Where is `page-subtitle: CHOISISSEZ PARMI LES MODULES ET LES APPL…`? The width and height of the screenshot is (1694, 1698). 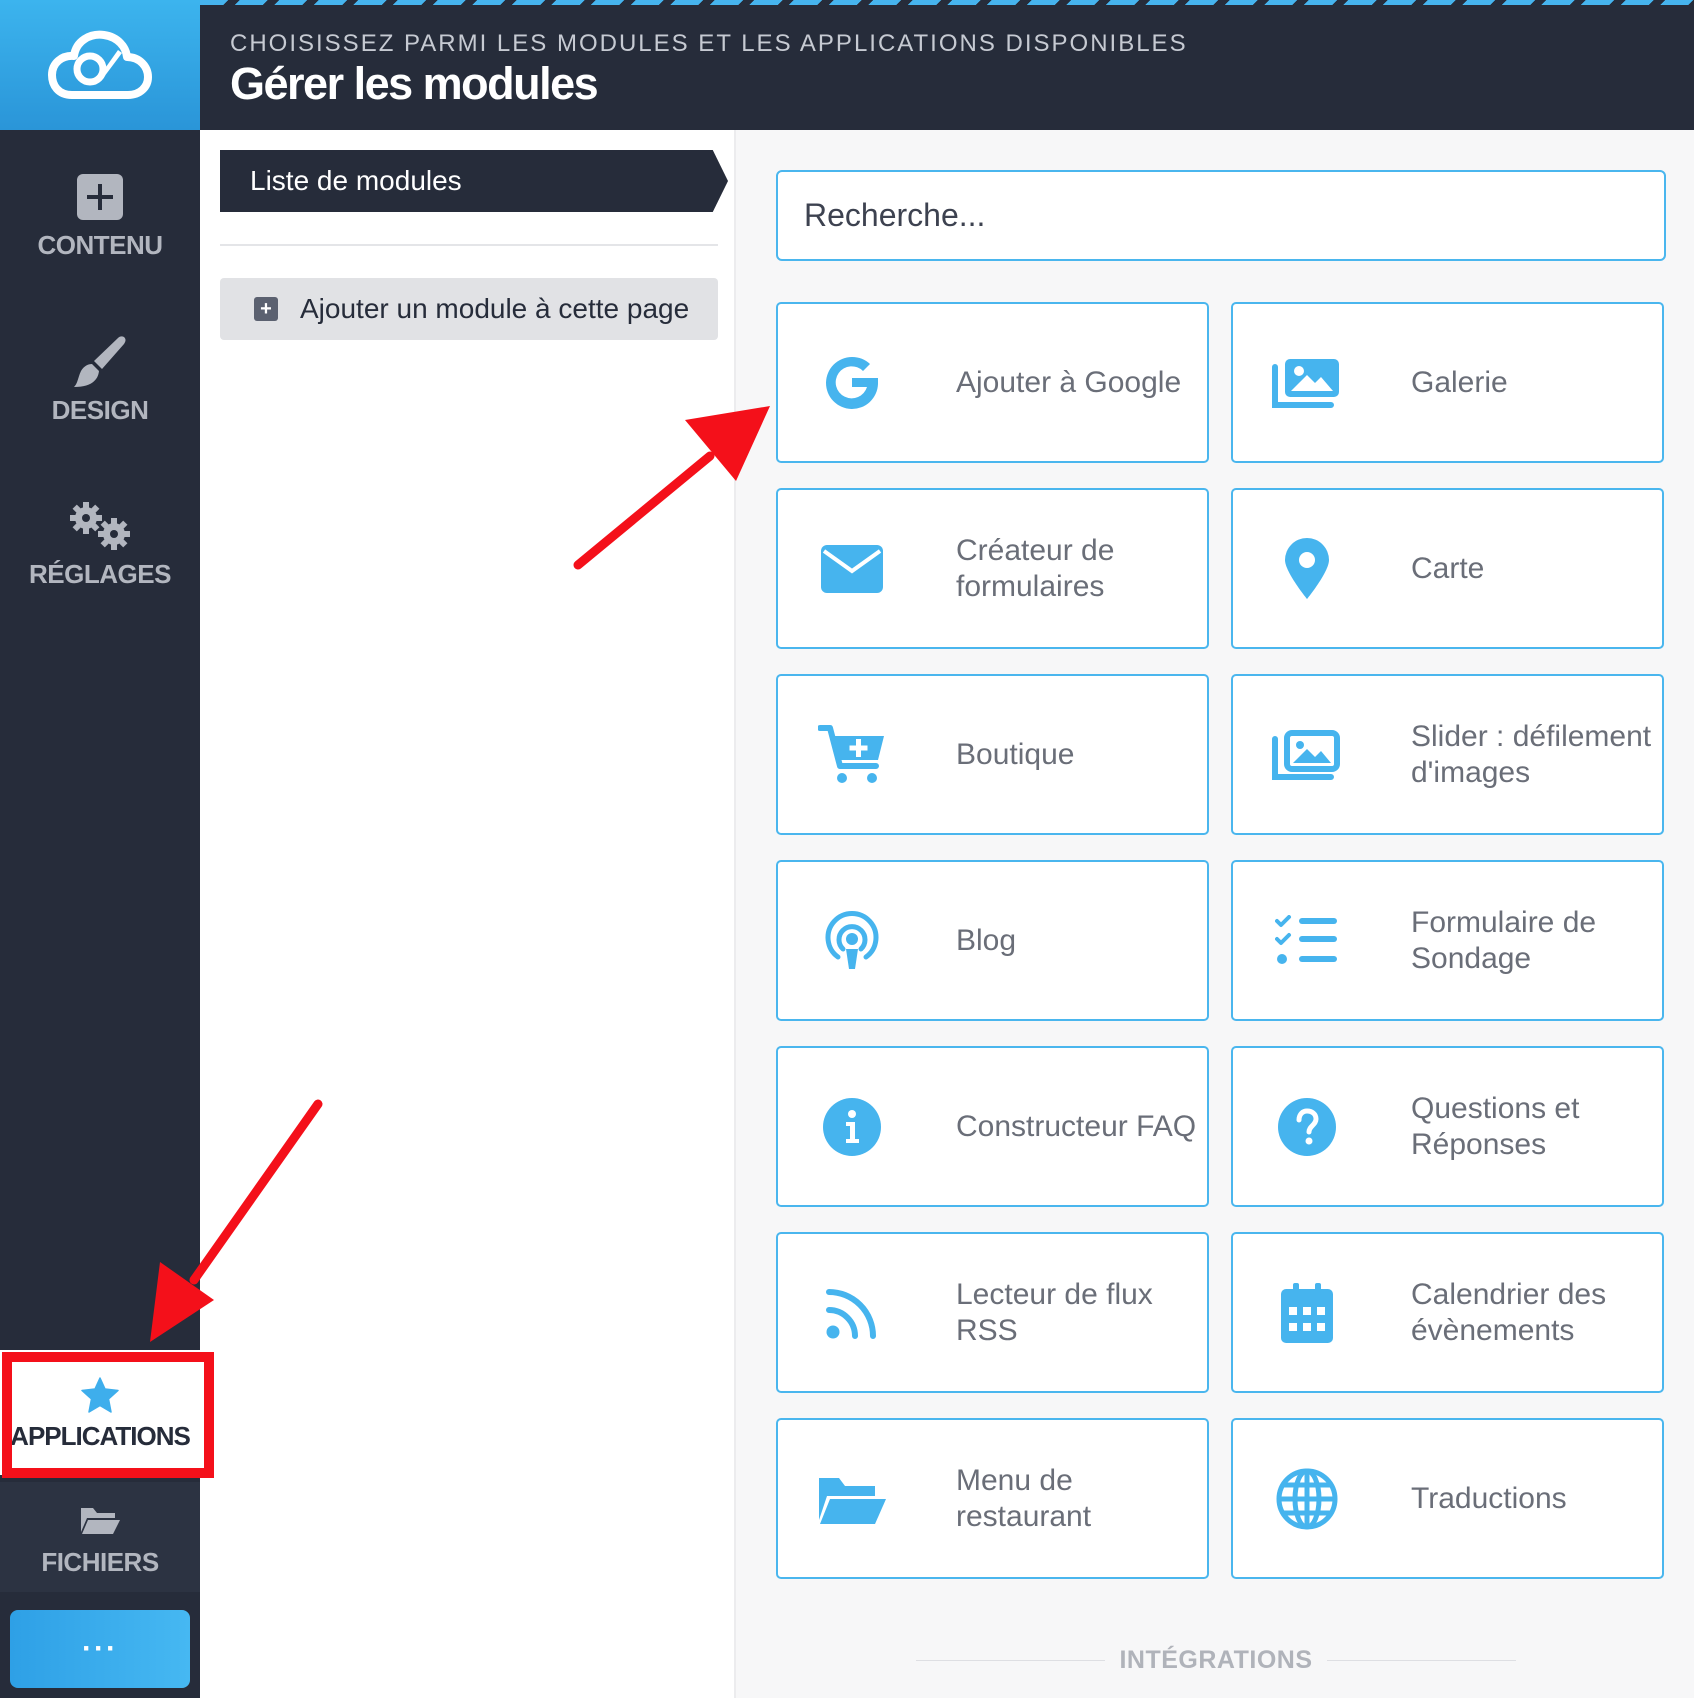
page-subtitle: CHOISISSEZ PARMI LES MODULES ET LES APPL… is located at coordinates (709, 43).